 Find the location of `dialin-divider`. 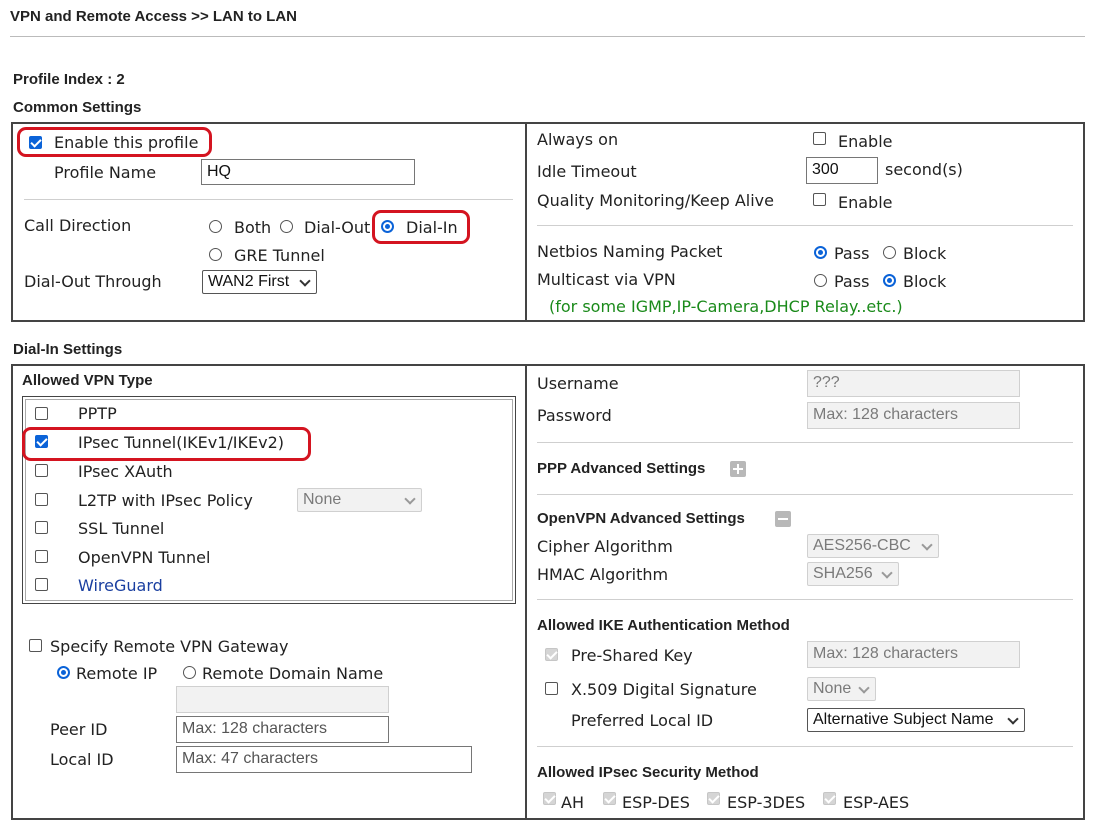

dialin-divider is located at coordinates (526, 592).